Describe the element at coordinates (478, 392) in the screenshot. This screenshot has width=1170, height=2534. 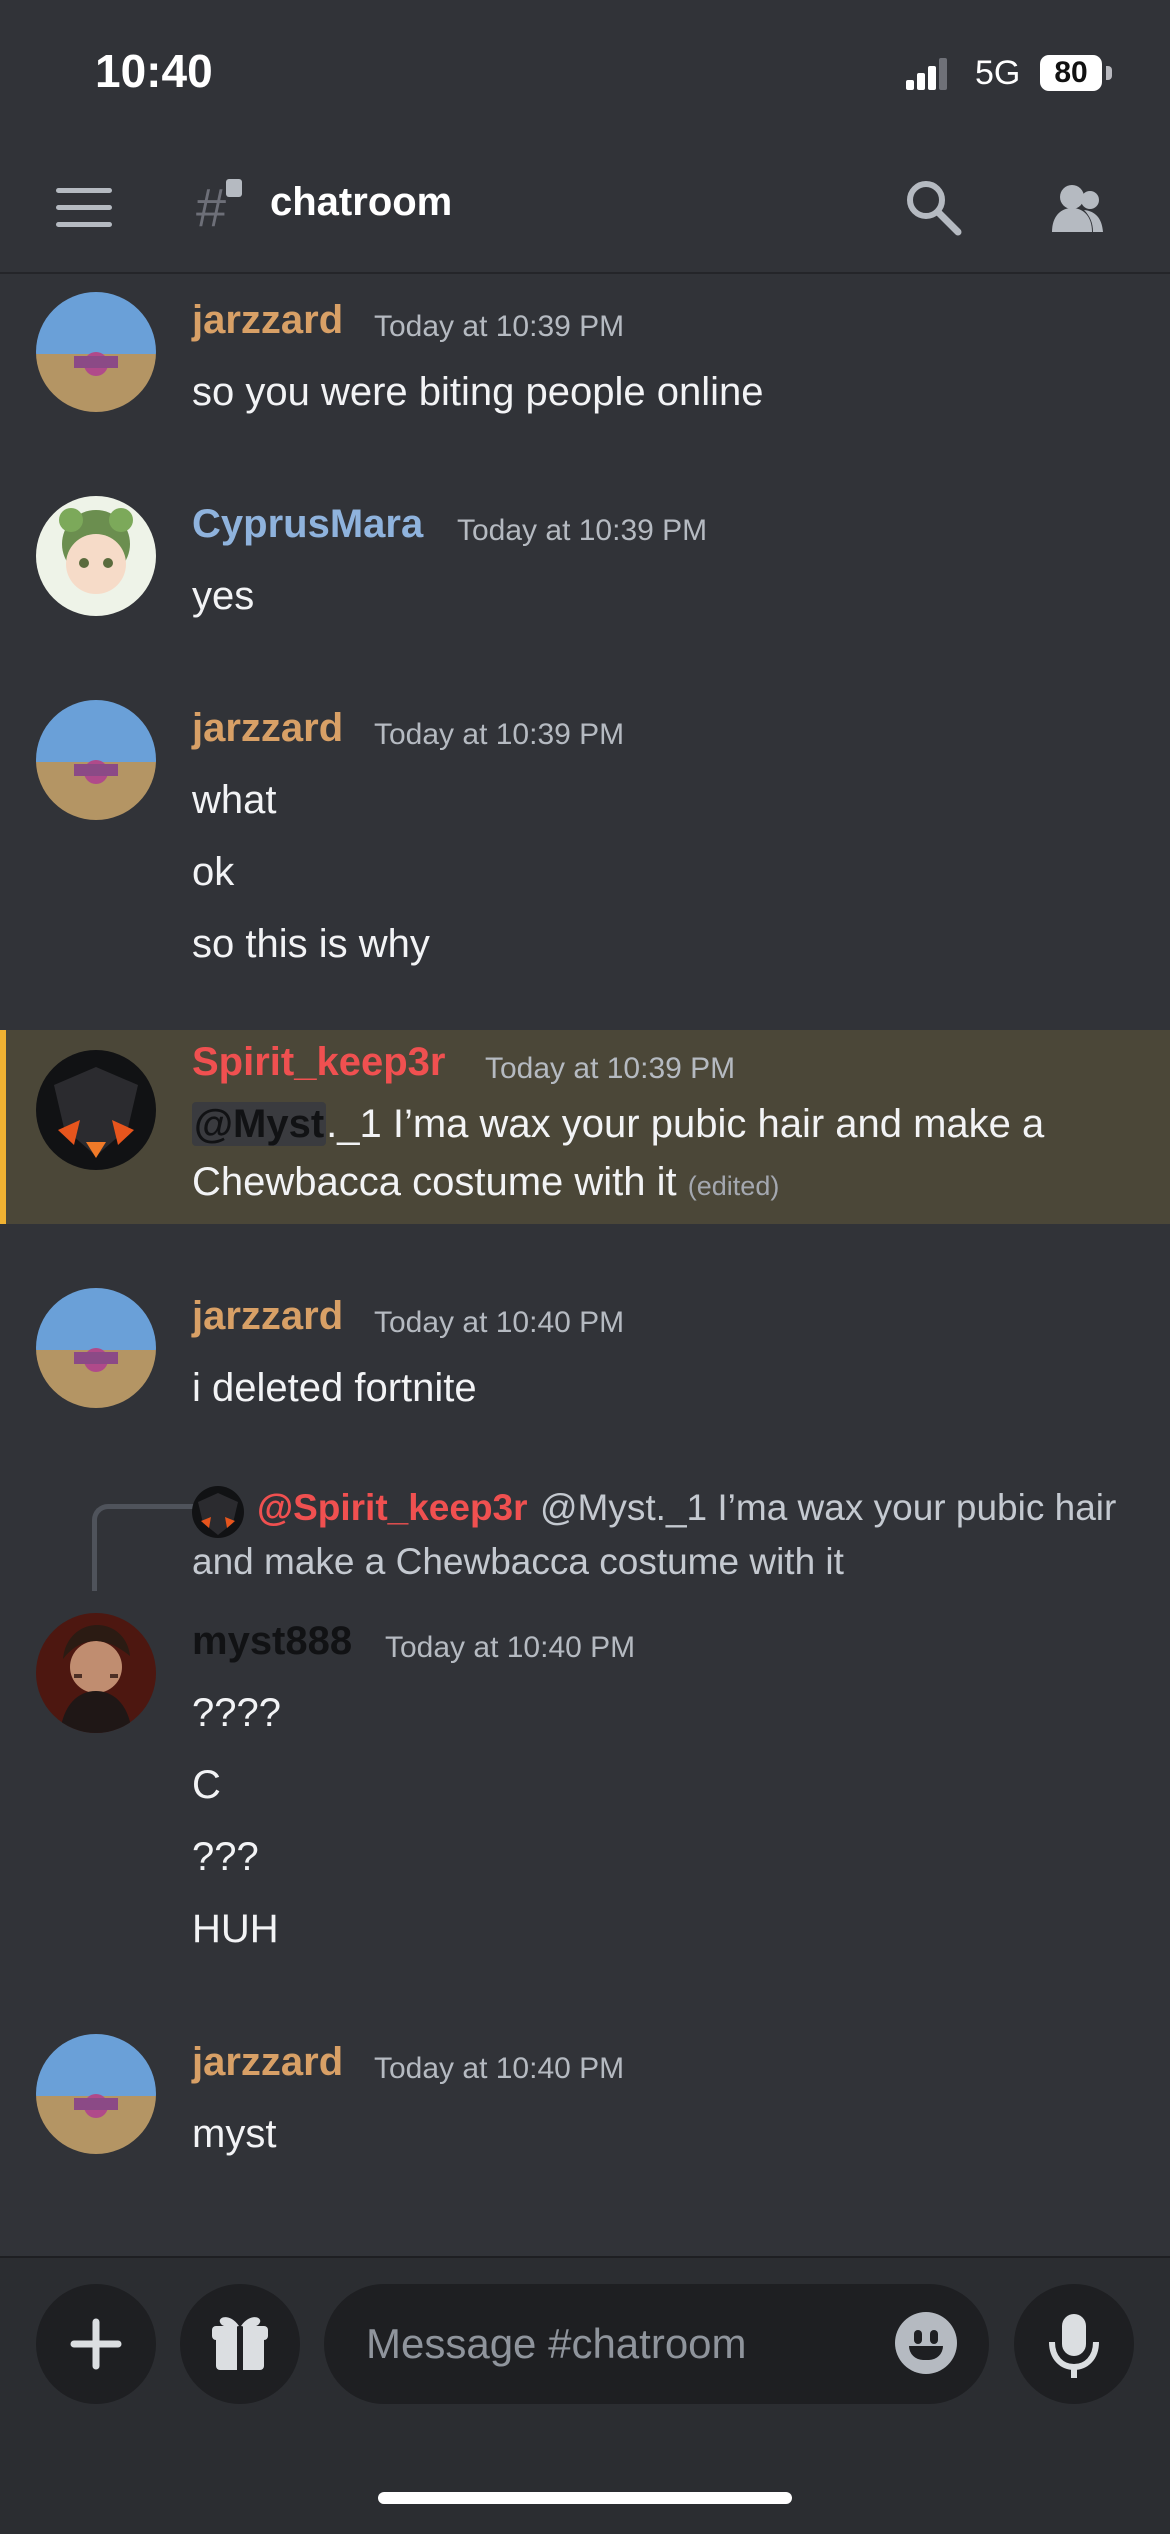
I see `message-text: so you were biting people online` at that location.